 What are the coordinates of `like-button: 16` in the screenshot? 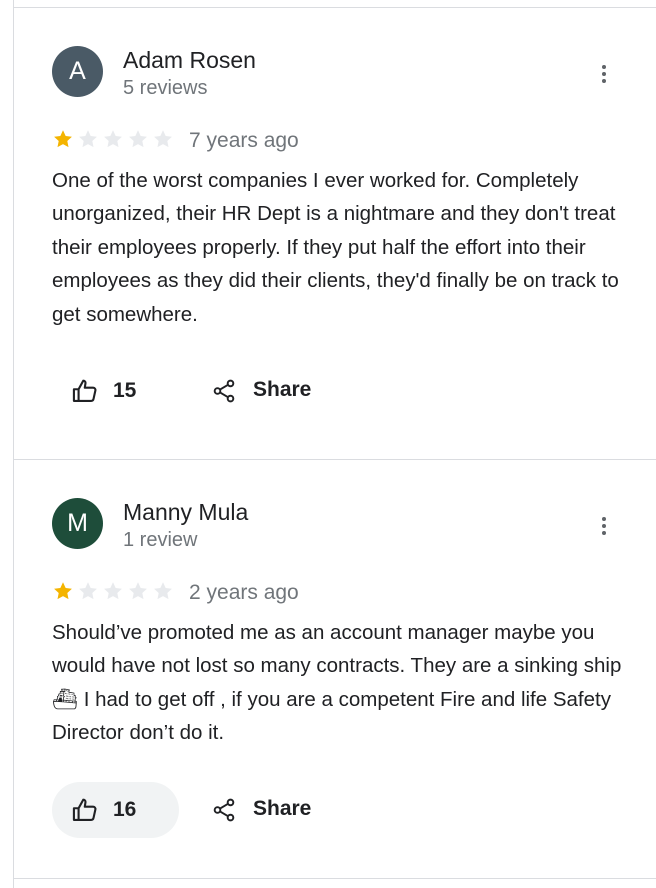 It's located at (115, 810).